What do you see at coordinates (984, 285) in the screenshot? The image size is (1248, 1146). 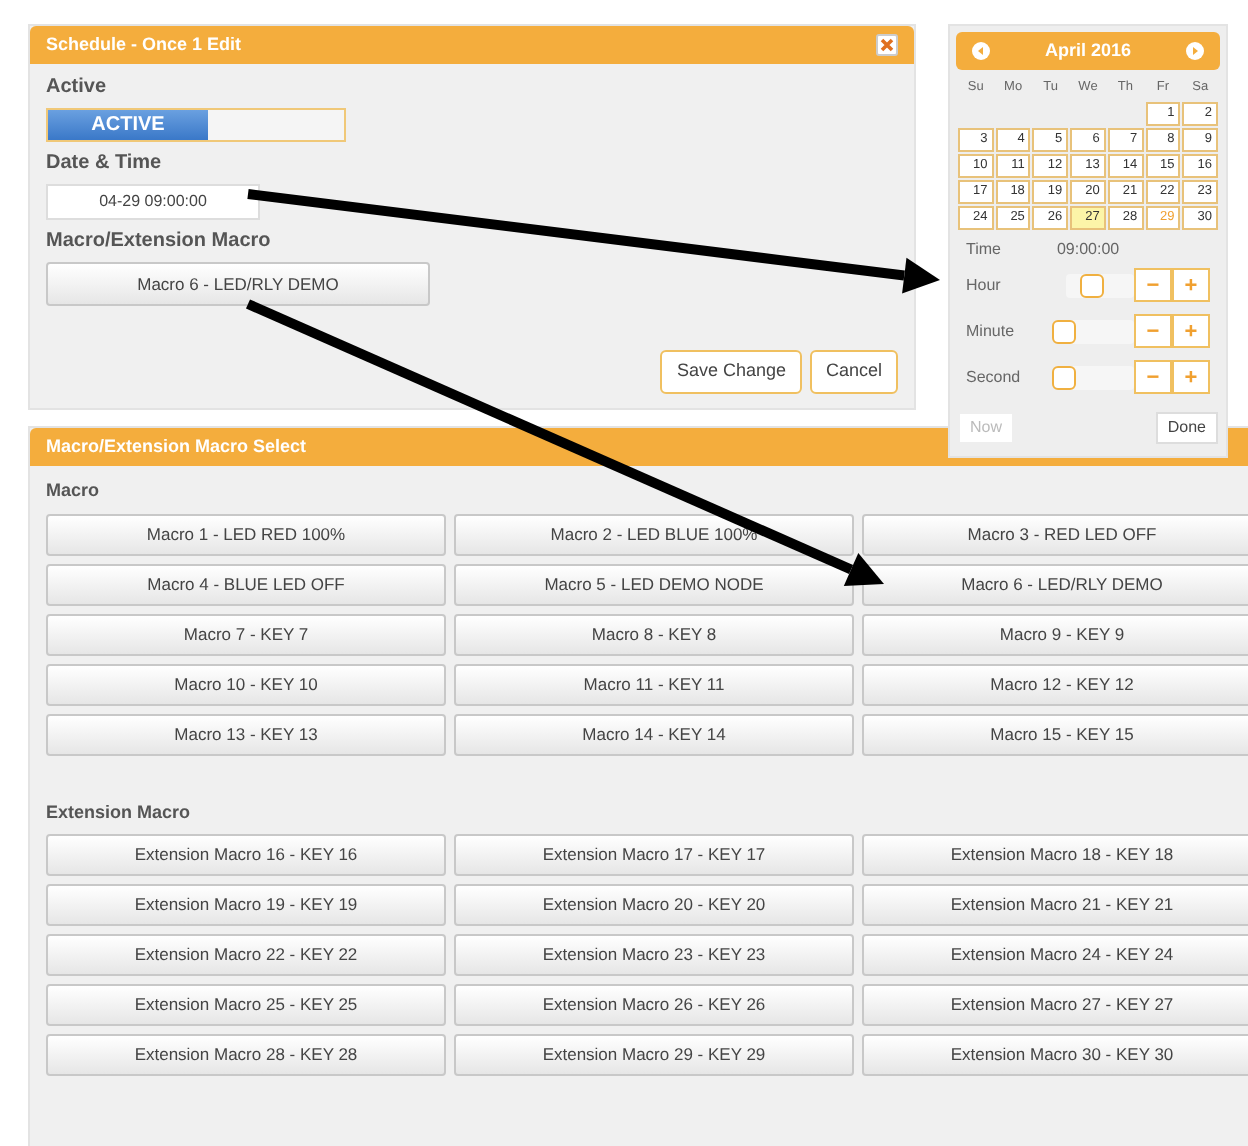 I see `slider-label: Hour` at bounding box center [984, 285].